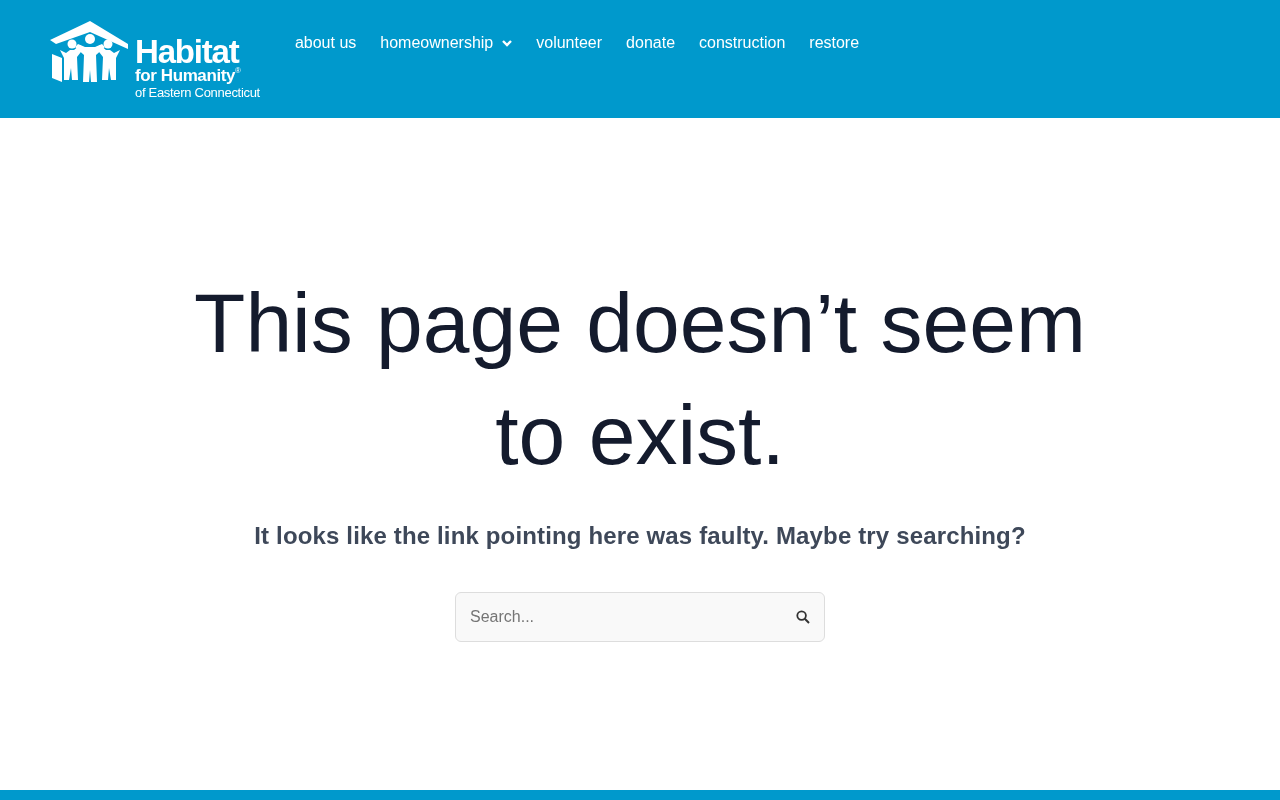 Image resolution: width=1280 pixels, height=800 pixels. Describe the element at coordinates (188, 76) in the screenshot. I see `logo-subtitle: for Humanity$^{®}$` at that location.